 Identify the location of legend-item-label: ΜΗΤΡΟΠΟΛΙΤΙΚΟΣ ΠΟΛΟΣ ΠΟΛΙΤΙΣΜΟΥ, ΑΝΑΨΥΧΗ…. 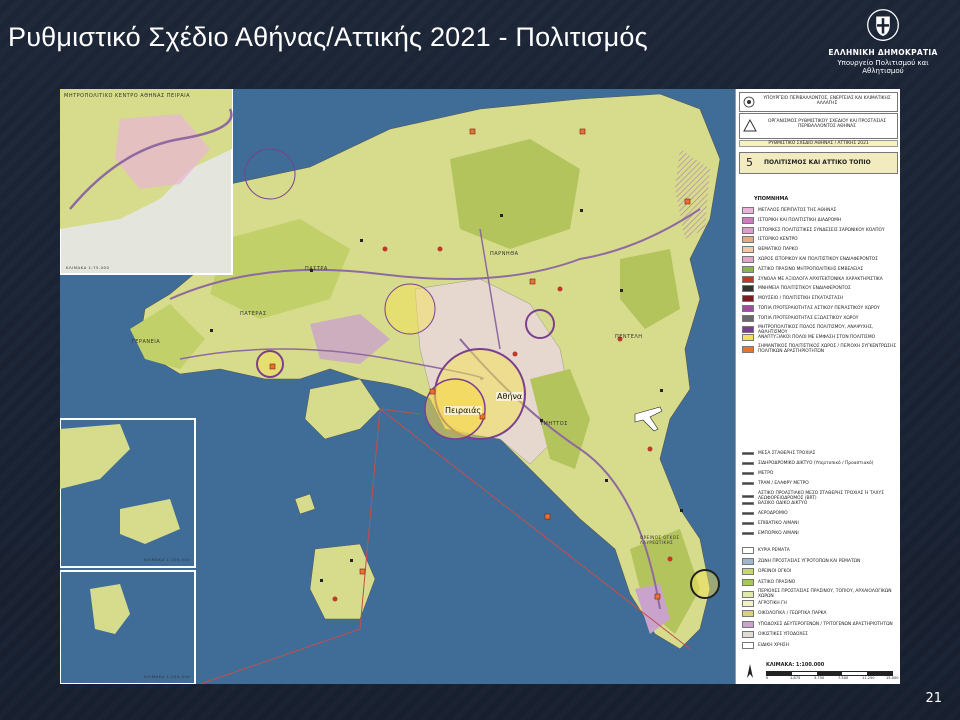
(816, 329).